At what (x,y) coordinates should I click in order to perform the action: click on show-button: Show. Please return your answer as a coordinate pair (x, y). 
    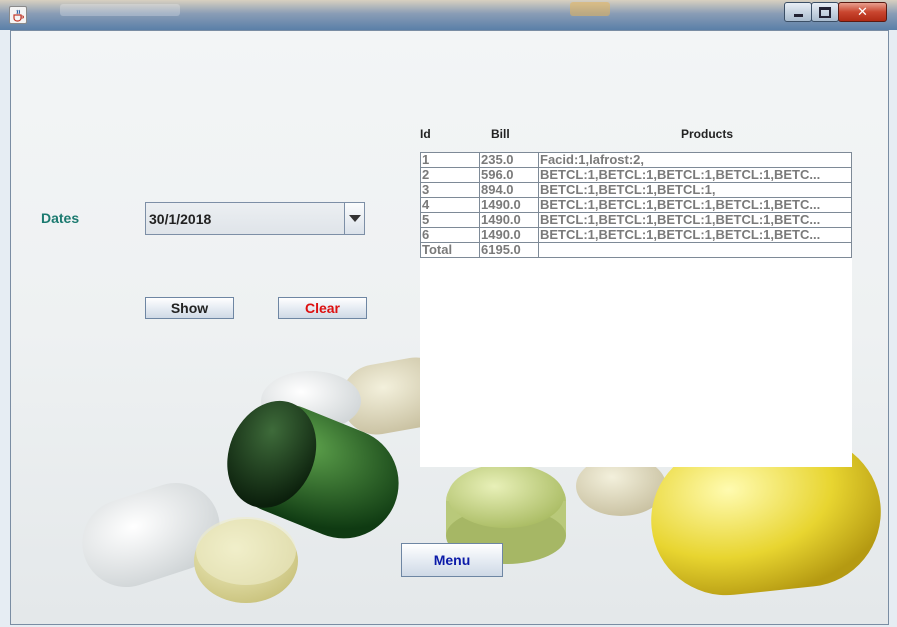
    Looking at the image, I should click on (189, 308).